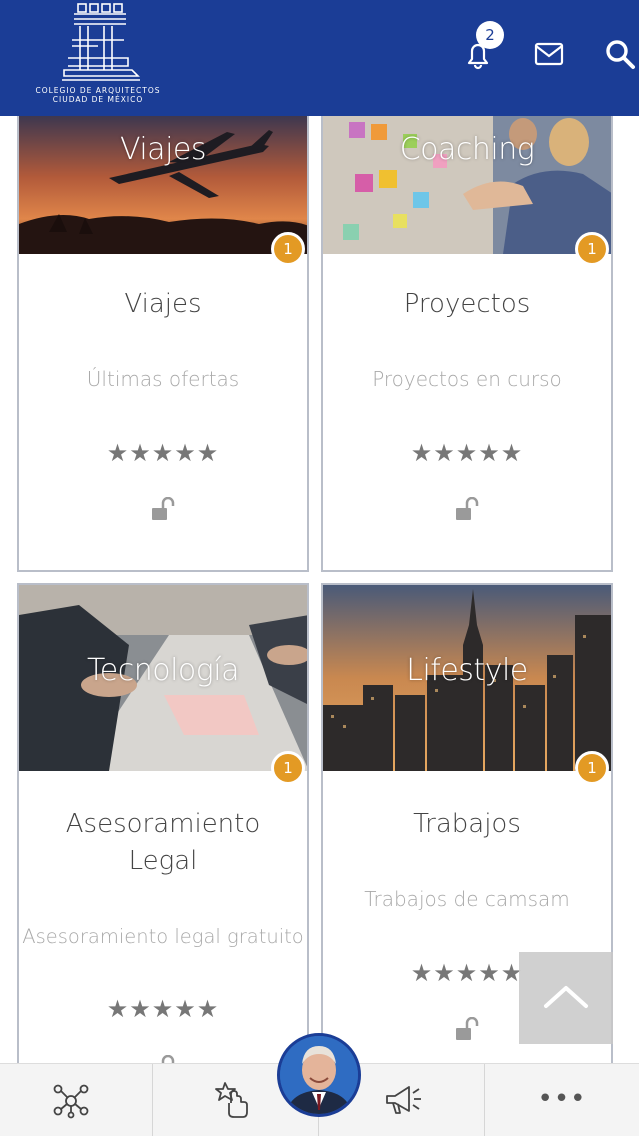  I want to click on college-logo: COLEGIO DE ARQUITECTOS CIUDAD DE MÉXICO, so click(98, 54).